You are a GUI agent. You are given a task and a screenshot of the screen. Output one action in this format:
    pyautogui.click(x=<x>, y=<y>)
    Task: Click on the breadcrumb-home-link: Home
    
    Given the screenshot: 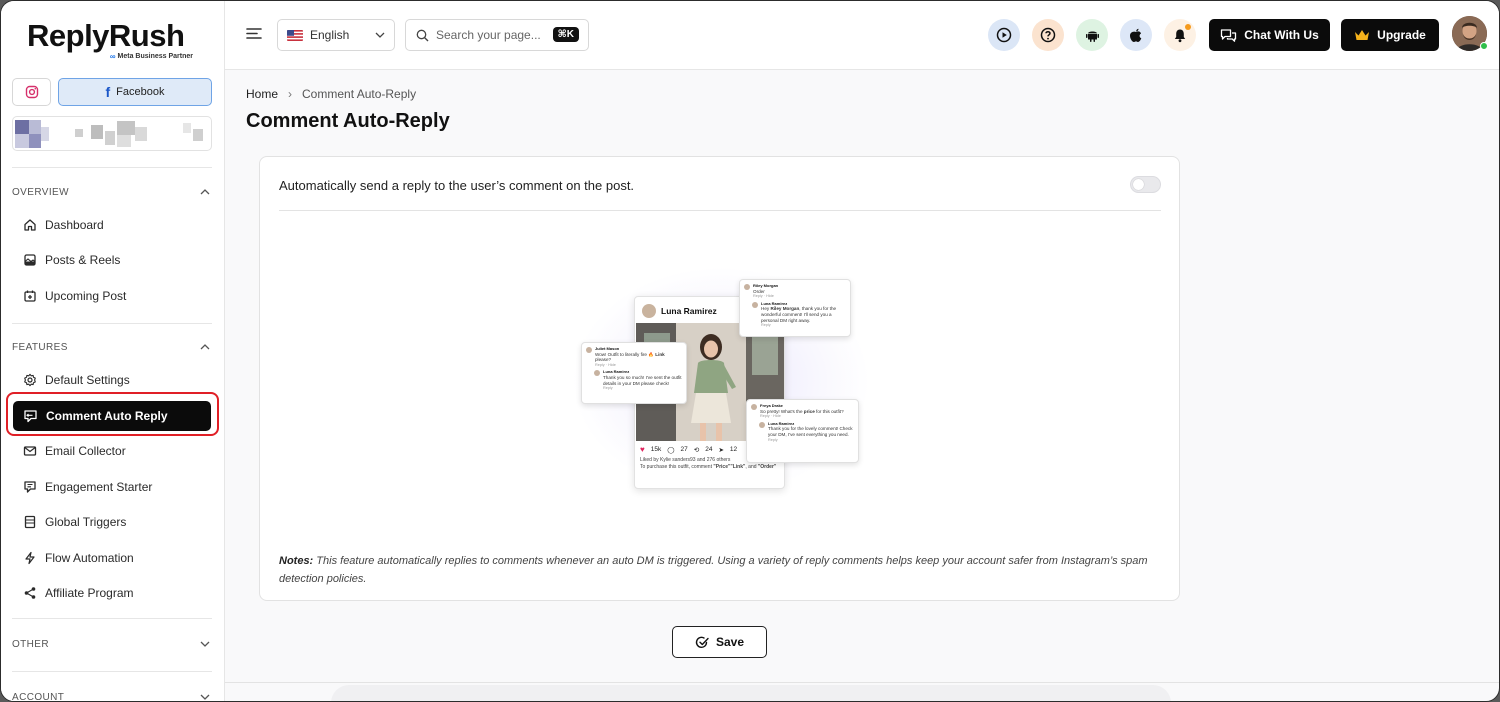 What is the action you would take?
    pyautogui.click(x=262, y=94)
    